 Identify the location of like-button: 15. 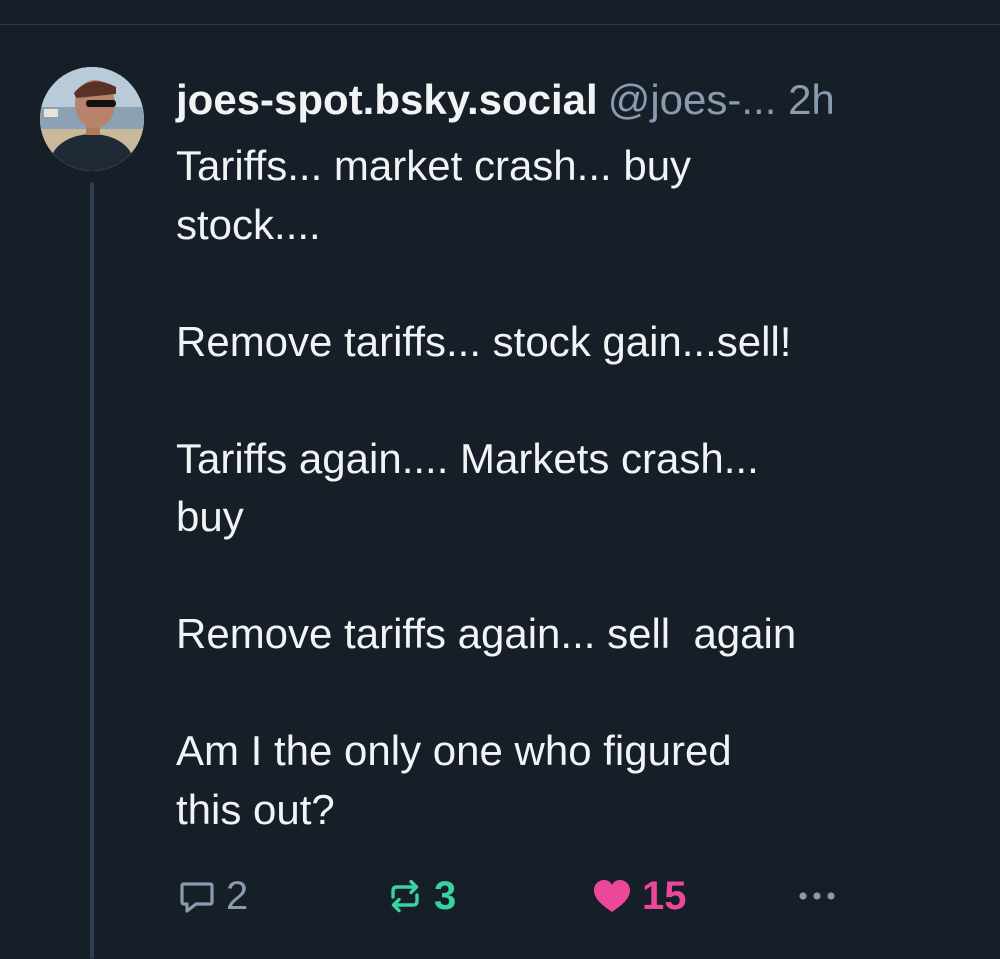
(638, 896).